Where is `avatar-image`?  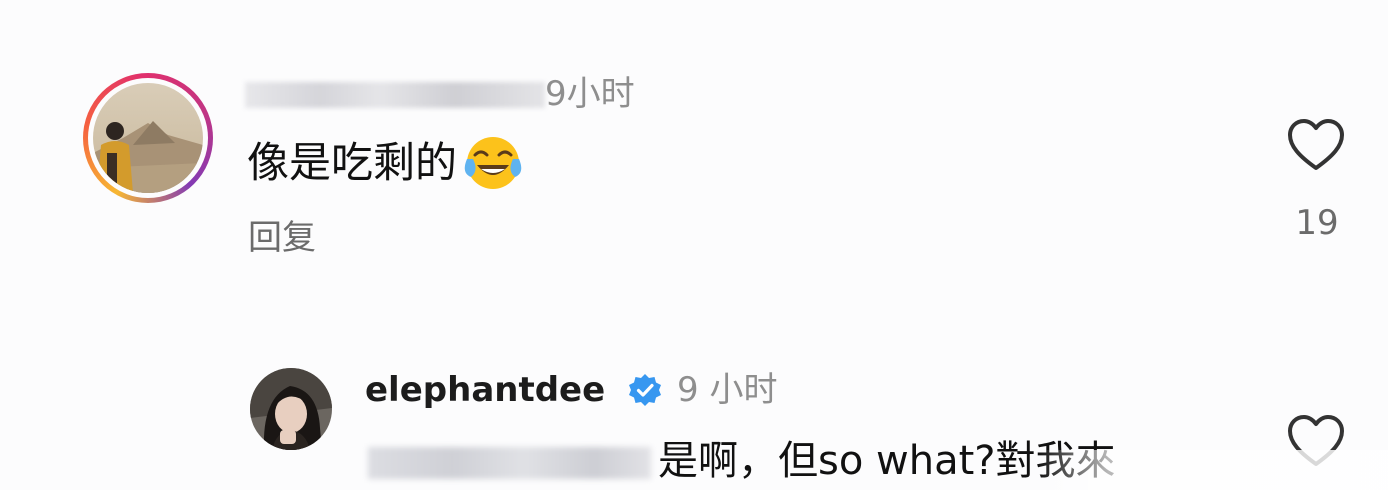 avatar-image is located at coordinates (291, 409).